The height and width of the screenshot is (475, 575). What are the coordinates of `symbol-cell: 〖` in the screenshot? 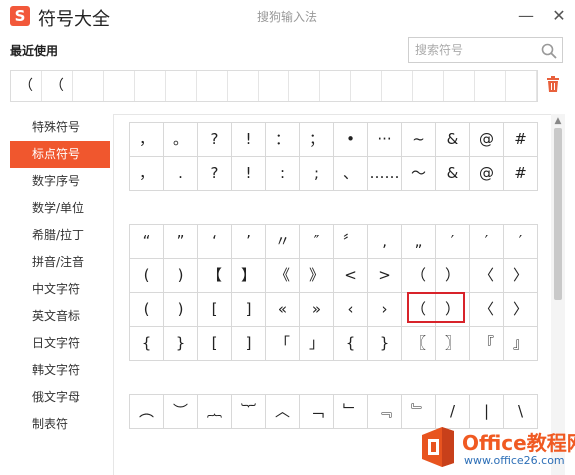 It's located at (419, 344).